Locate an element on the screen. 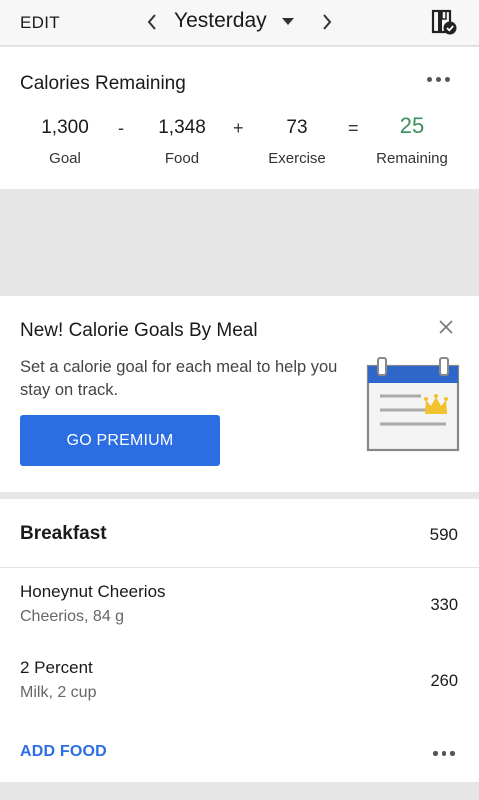 This screenshot has height=800, width=479. remaining-label: Remaining is located at coordinates (412, 158).